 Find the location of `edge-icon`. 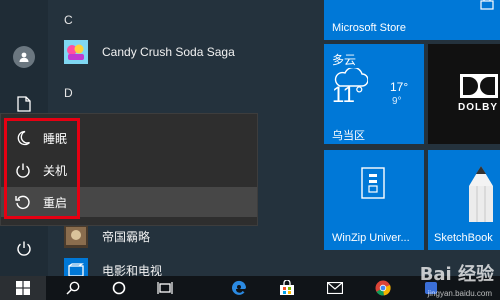

edge-icon is located at coordinates (239, 287).